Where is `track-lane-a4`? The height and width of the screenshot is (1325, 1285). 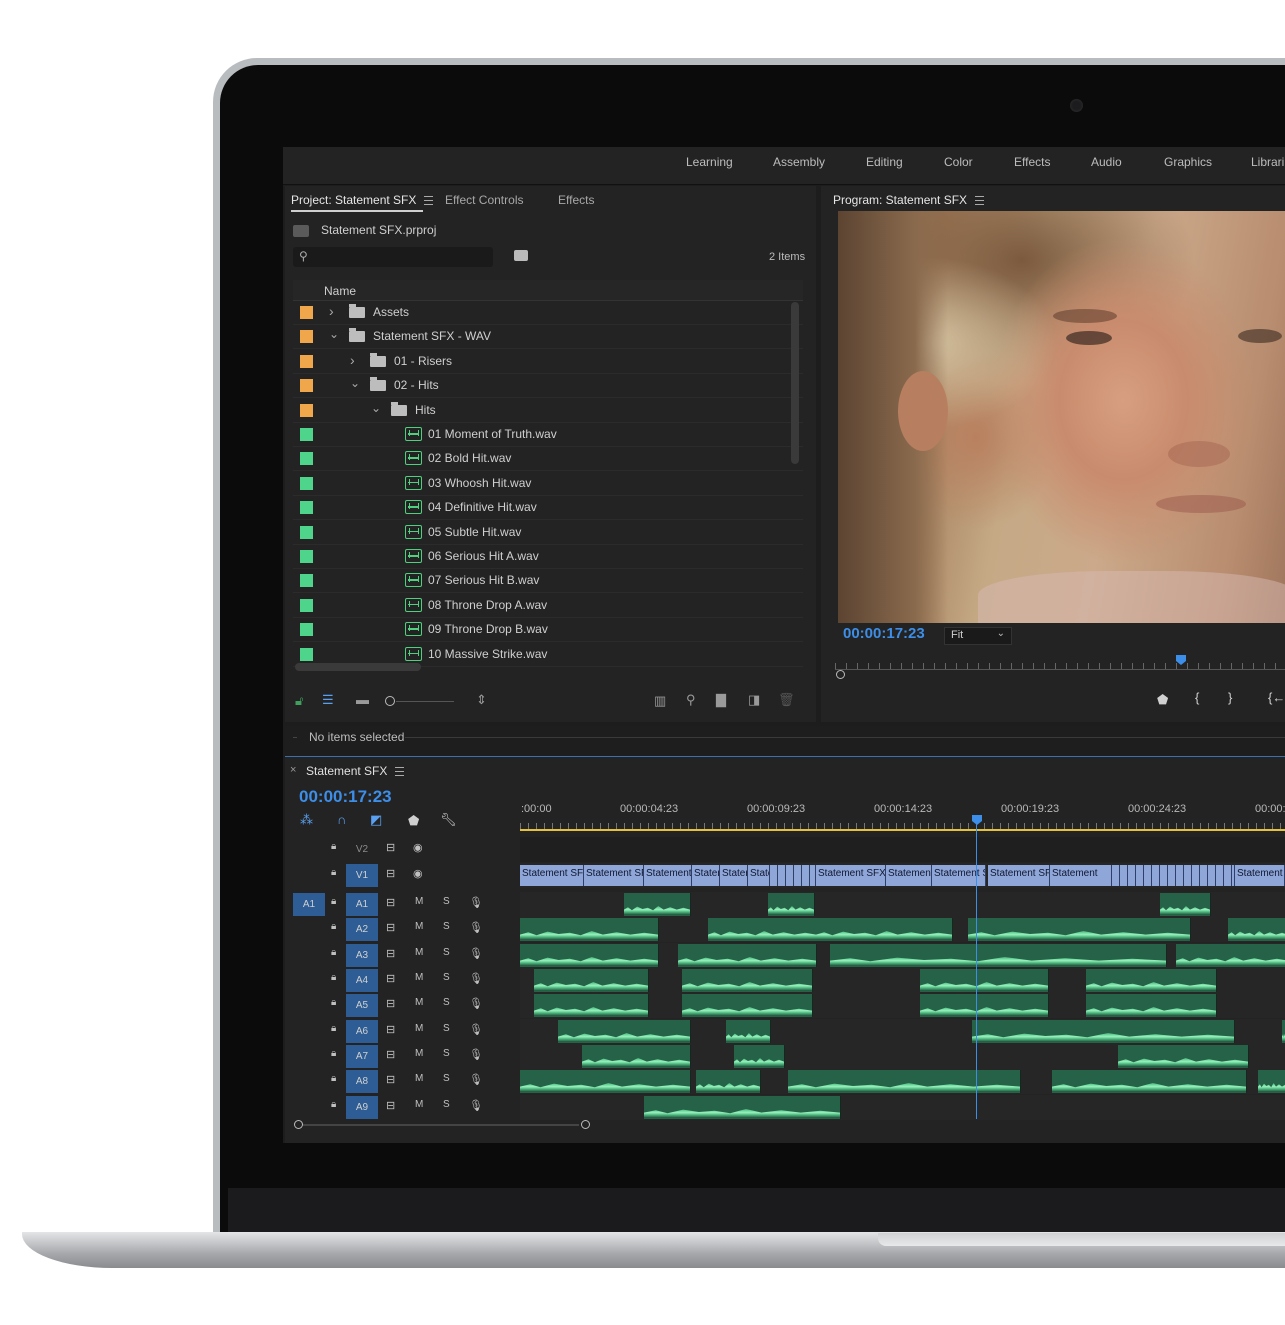 track-lane-a4 is located at coordinates (902, 980).